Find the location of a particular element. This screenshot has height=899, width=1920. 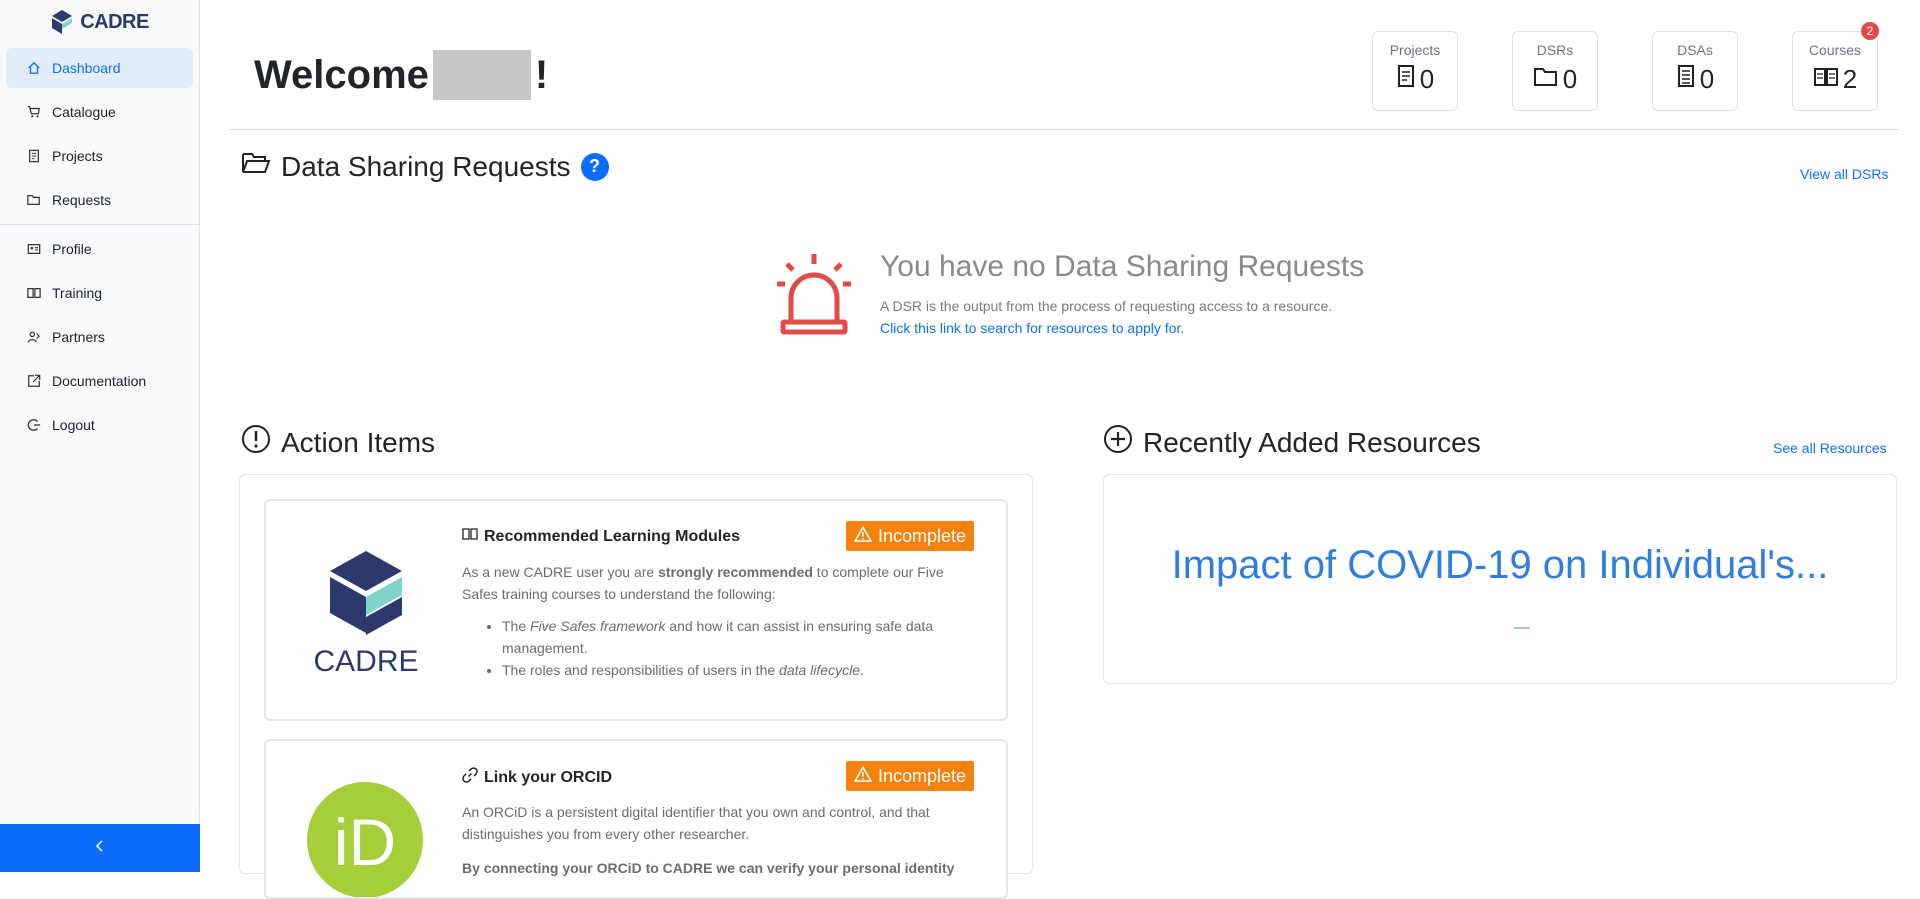

sidebar-item-requests: Requests is located at coordinates (99, 200).